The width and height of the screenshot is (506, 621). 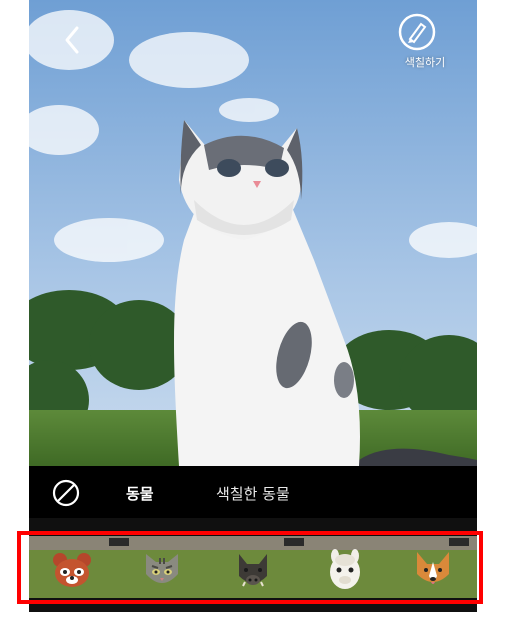 I want to click on paint-button-label: 색칠하기, so click(x=425, y=62).